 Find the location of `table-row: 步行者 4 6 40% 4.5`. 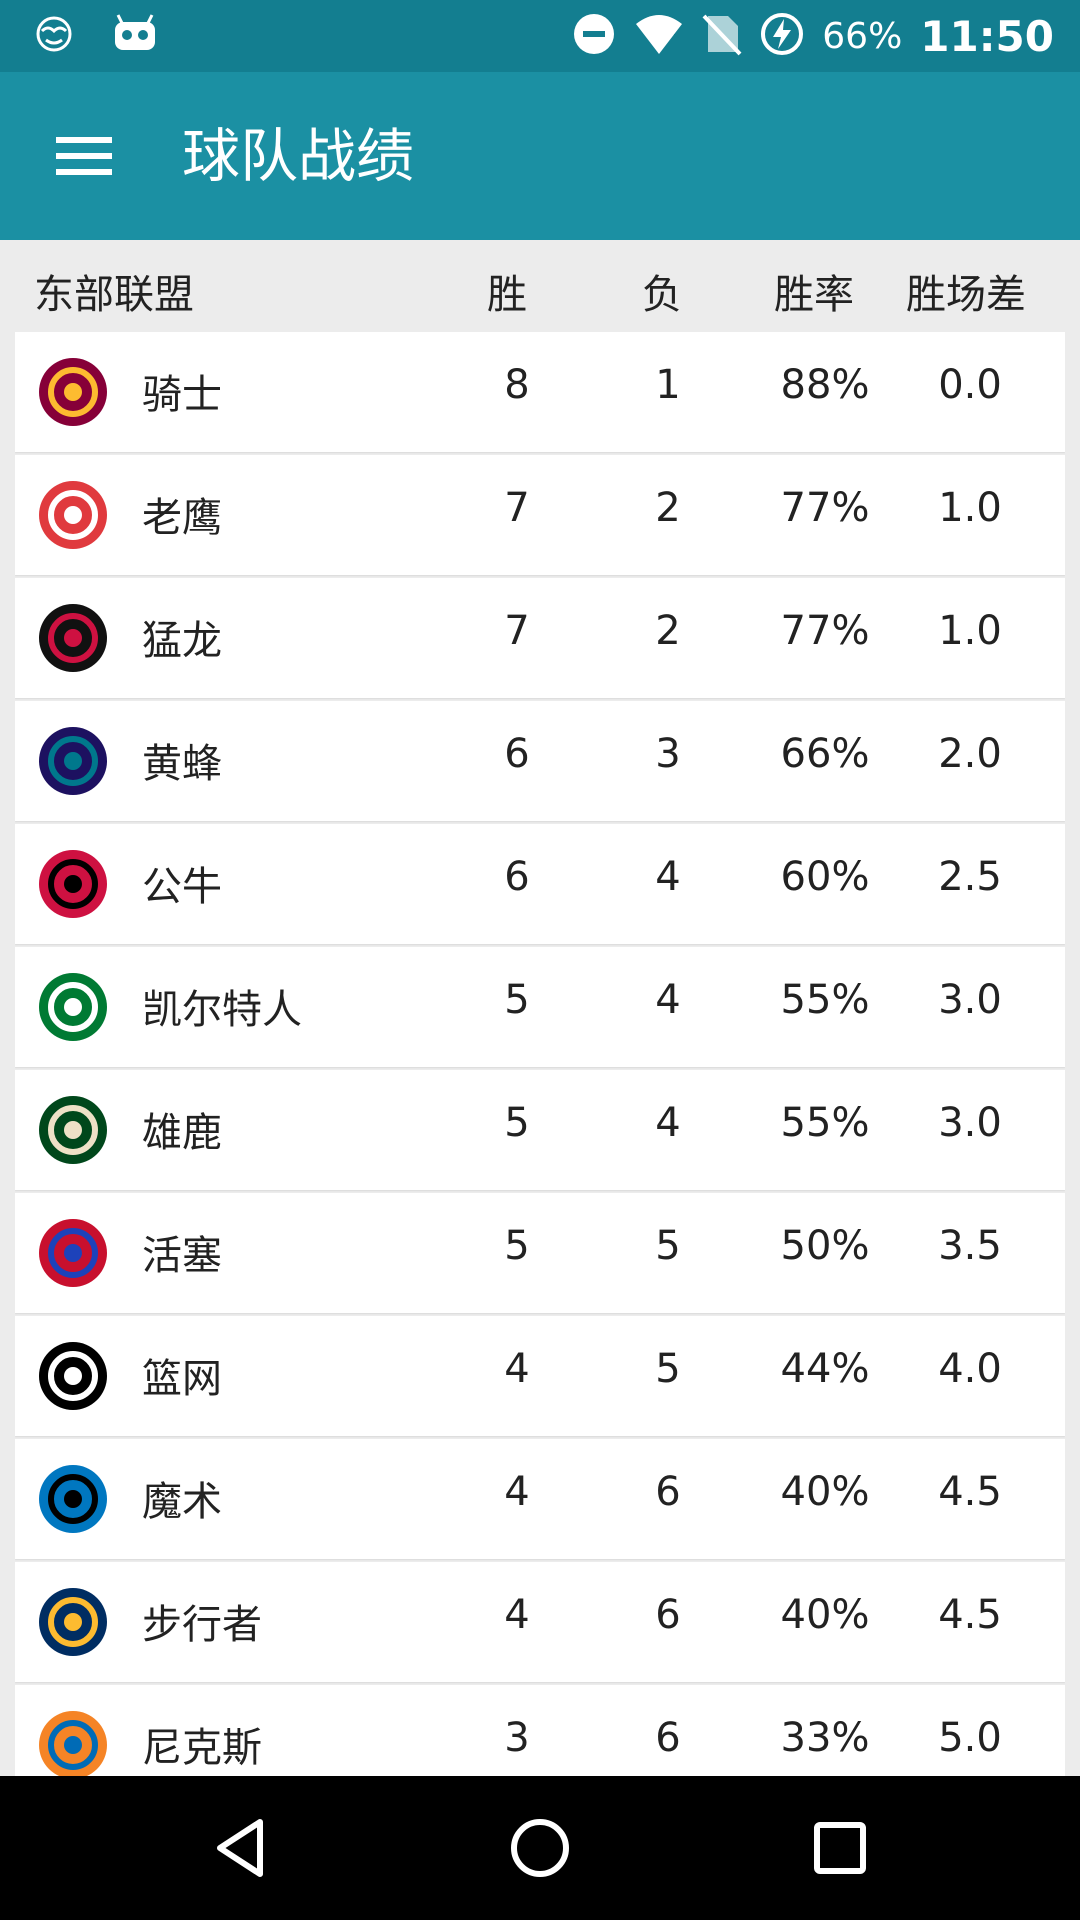

table-row: 步行者 4 6 40% 4.5 is located at coordinates (540, 1622).